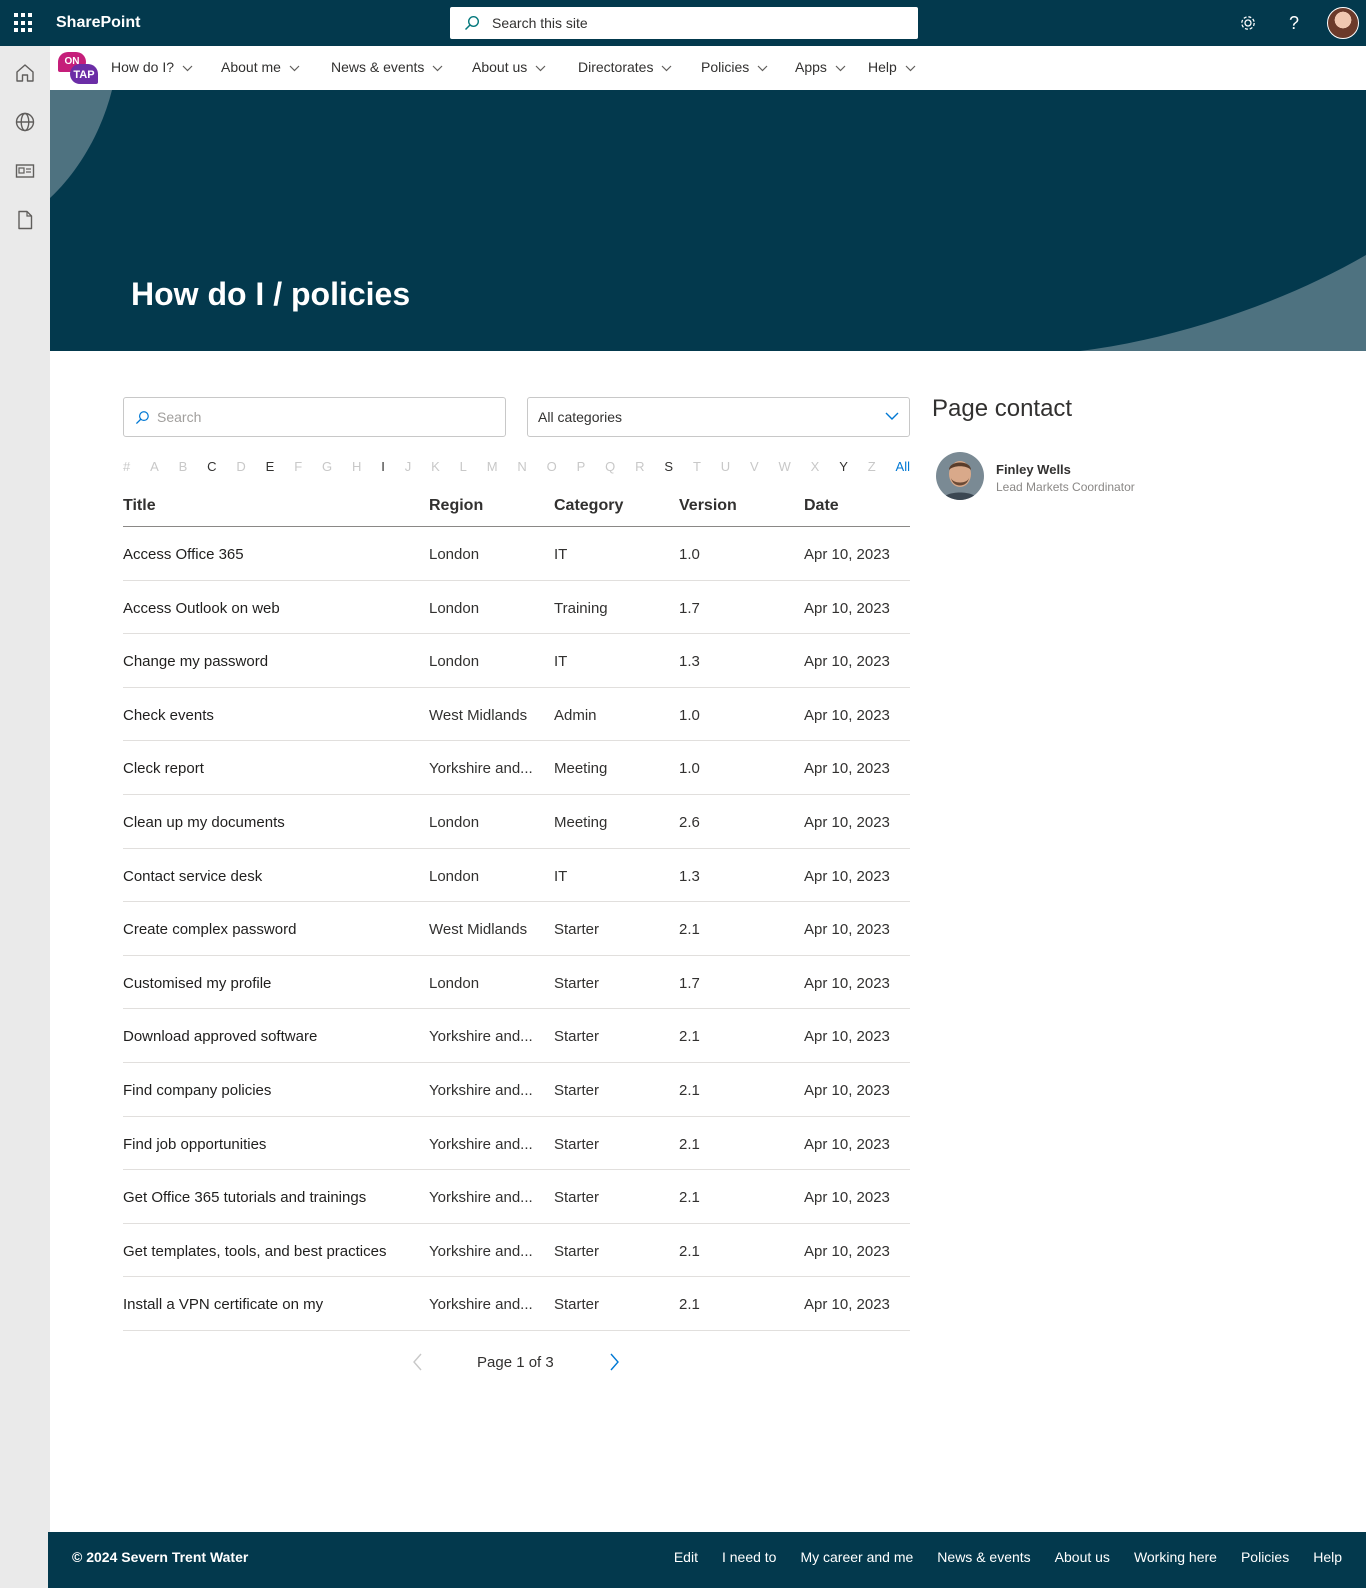  Describe the element at coordinates (463, 466) in the screenshot. I see `alphabet-letter: L` at that location.